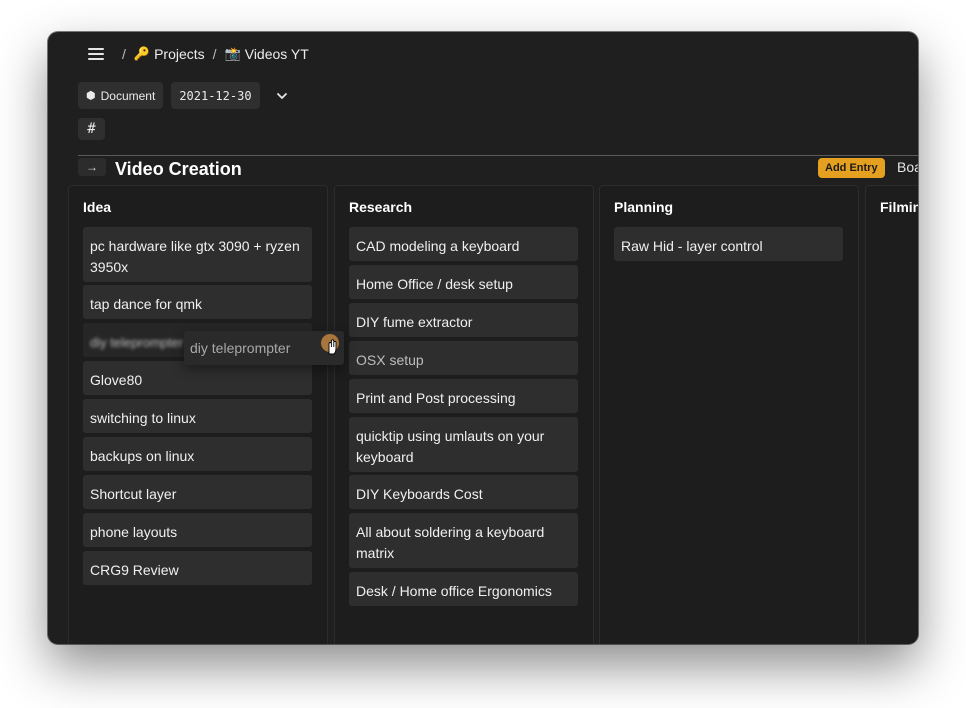 The width and height of the screenshot is (966, 708). What do you see at coordinates (137, 342) in the screenshot?
I see `placeholder-label: diy teleprompter` at bounding box center [137, 342].